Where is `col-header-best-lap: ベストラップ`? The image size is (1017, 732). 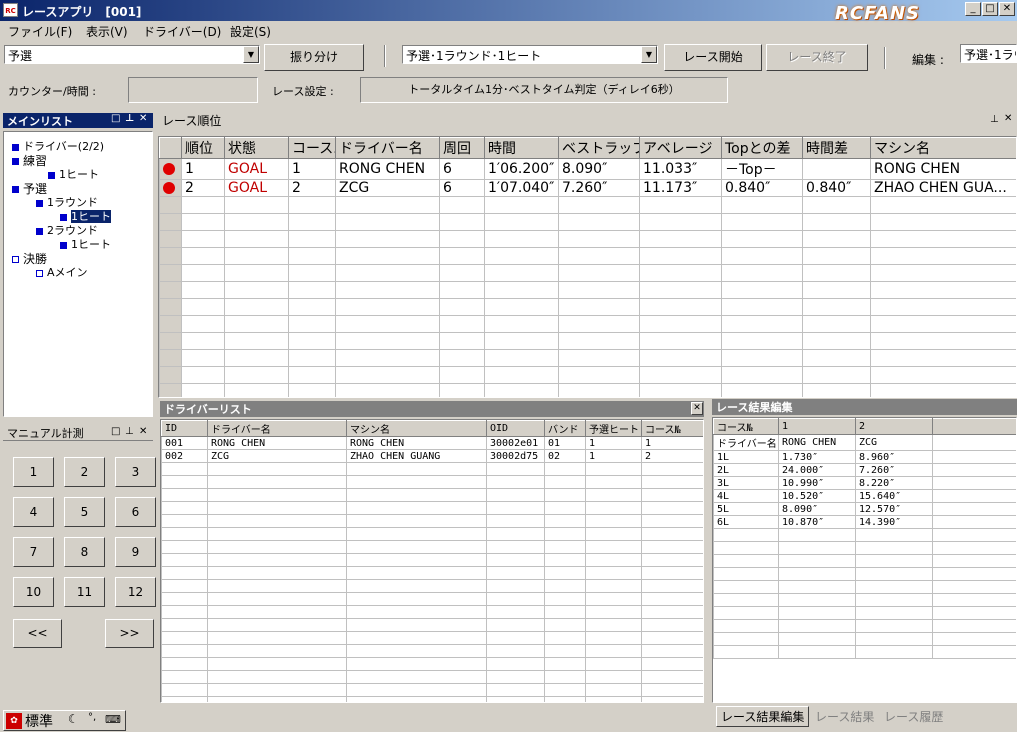 col-header-best-lap: ベストラップ is located at coordinates (599, 148).